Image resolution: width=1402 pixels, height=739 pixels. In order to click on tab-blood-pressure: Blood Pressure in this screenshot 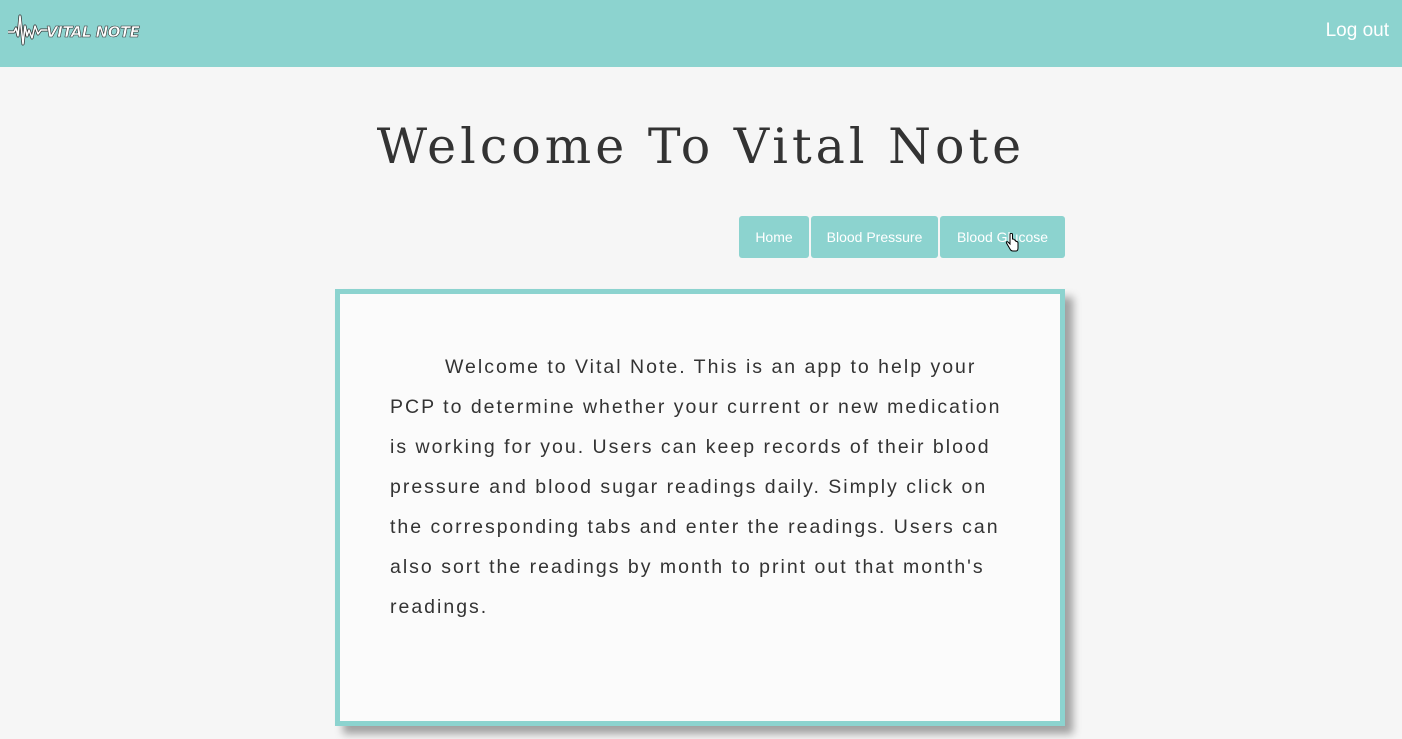, I will do `click(874, 237)`.